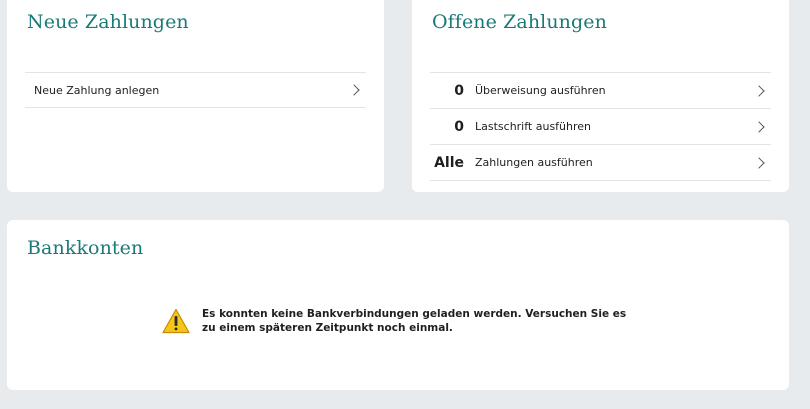 This screenshot has height=409, width=810. What do you see at coordinates (459, 90) in the screenshot?
I see `ueberweisung-count: 0` at bounding box center [459, 90].